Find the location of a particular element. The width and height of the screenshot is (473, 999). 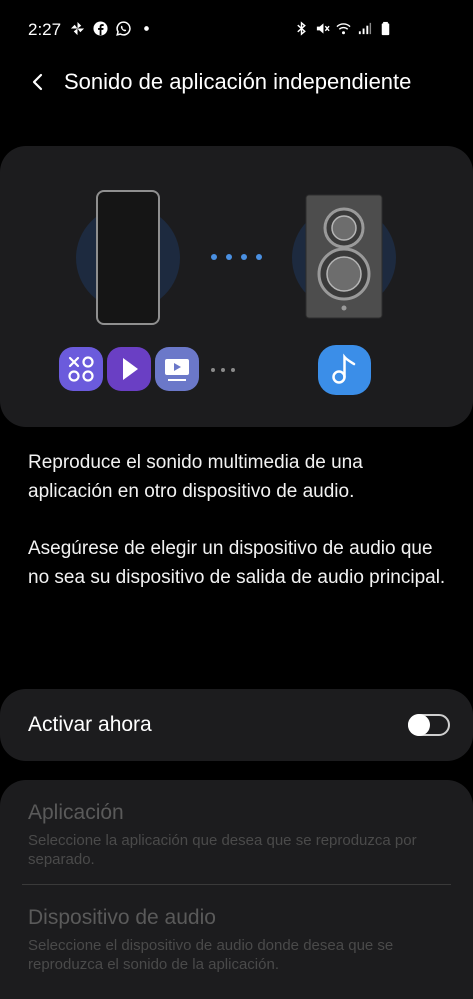

activate-now-switch is located at coordinates (429, 725).